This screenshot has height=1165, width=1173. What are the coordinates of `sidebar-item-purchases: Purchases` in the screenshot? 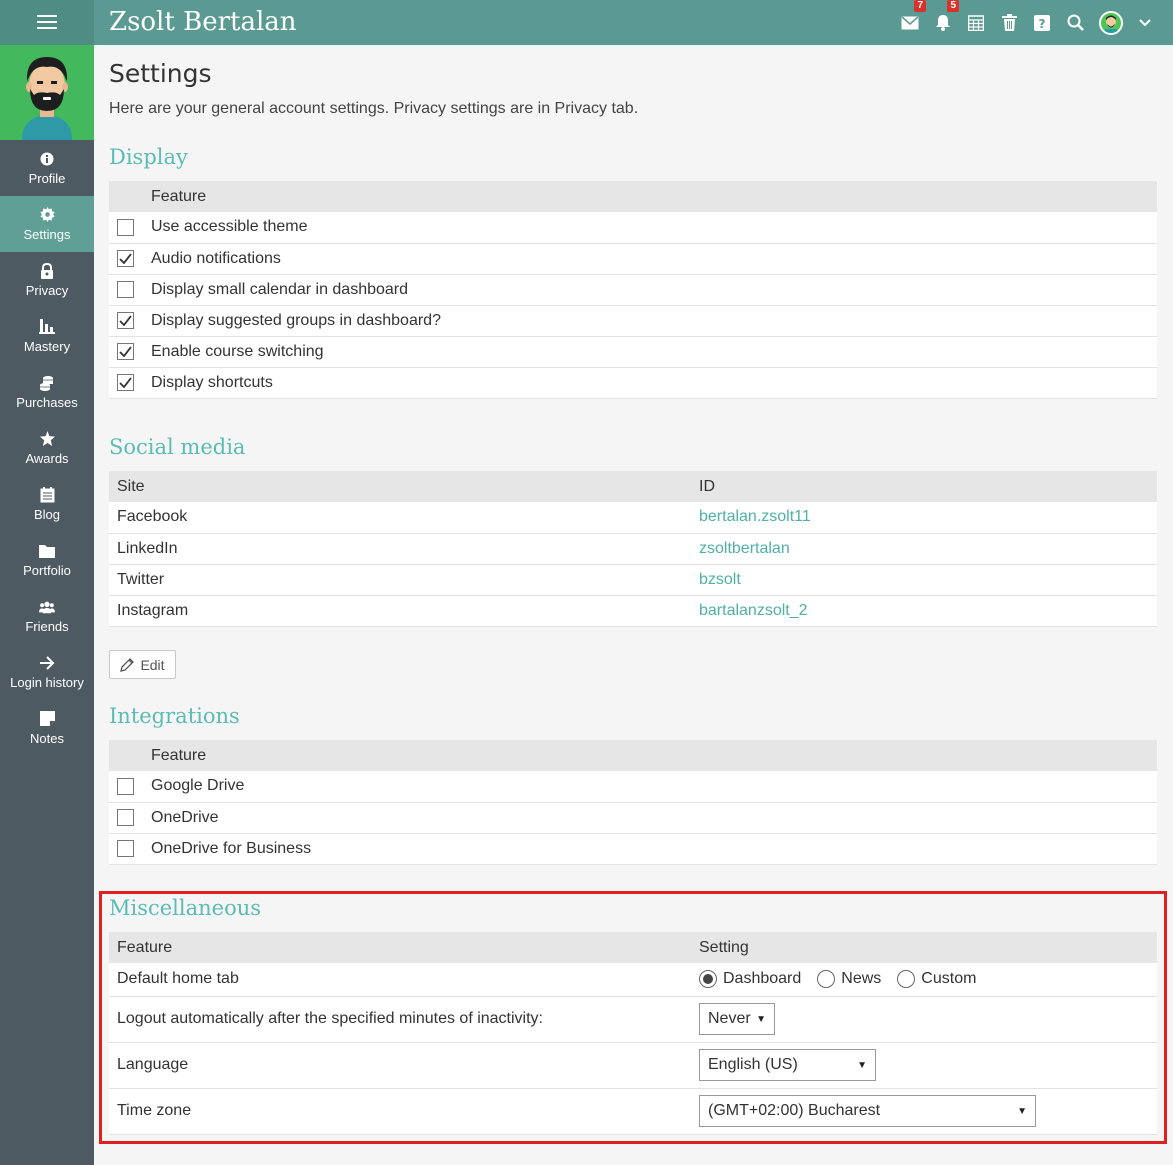 It's located at (47, 392).